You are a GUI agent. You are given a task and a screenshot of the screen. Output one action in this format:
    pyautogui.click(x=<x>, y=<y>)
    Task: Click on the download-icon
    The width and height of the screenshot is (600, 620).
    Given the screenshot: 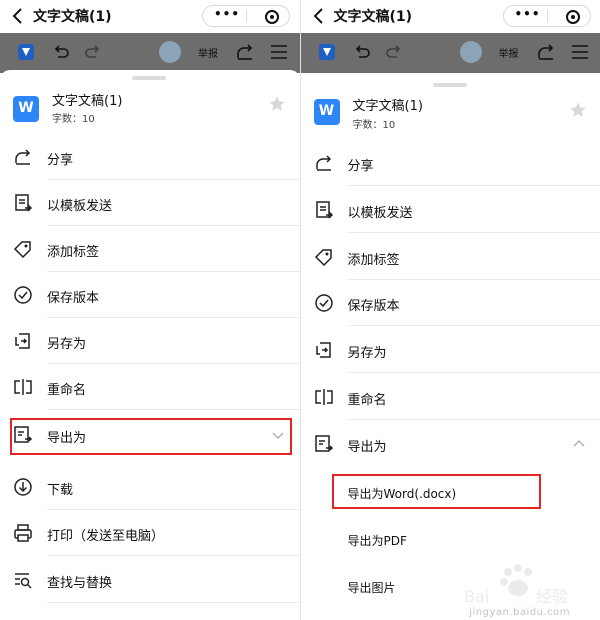 What is the action you would take?
    pyautogui.click(x=23, y=487)
    